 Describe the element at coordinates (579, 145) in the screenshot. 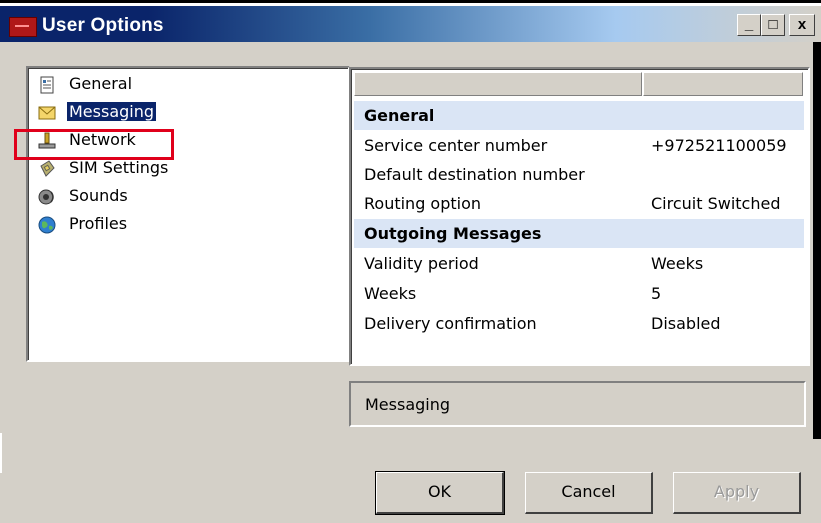

I see `property-row: Service center number +972521100059` at that location.